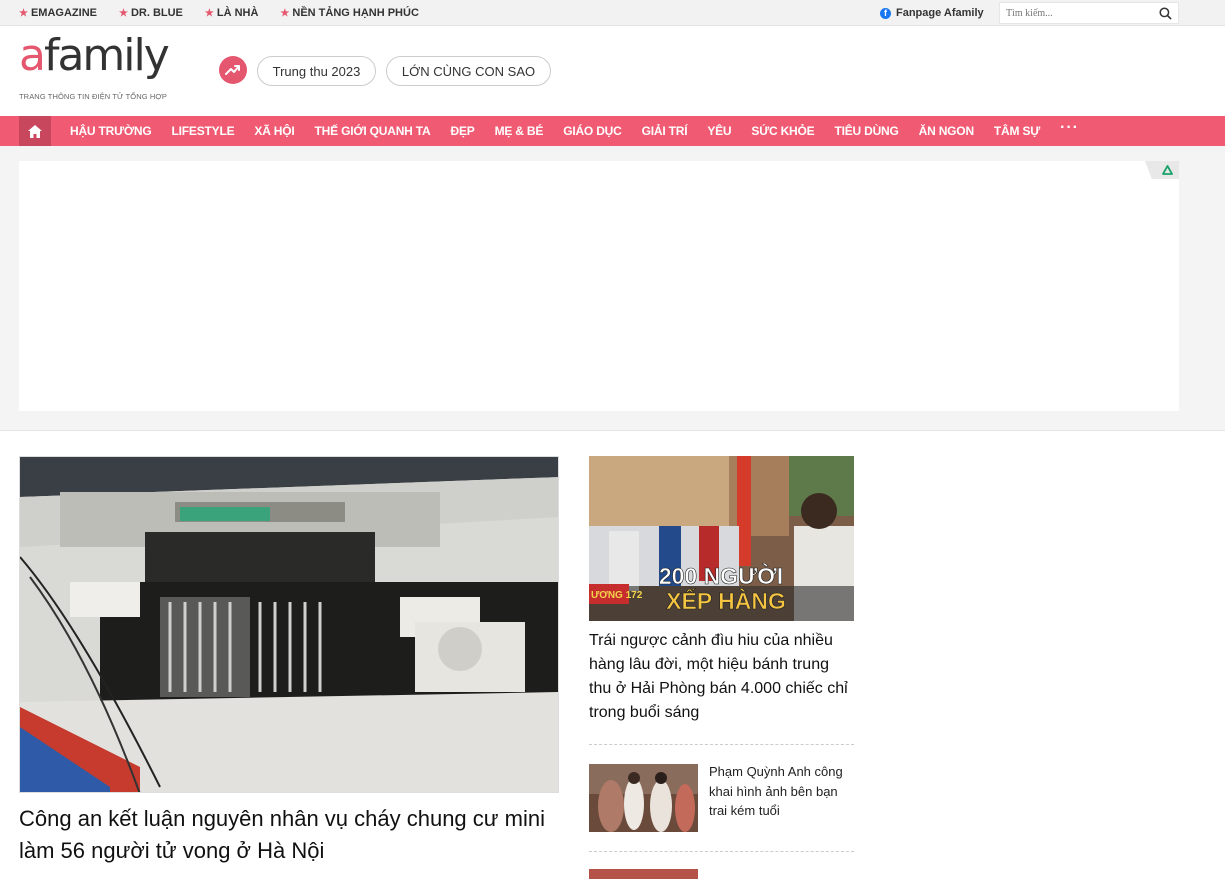 Image resolution: width=1225 pixels, height=879 pixels. I want to click on small-article-image, so click(643, 798).